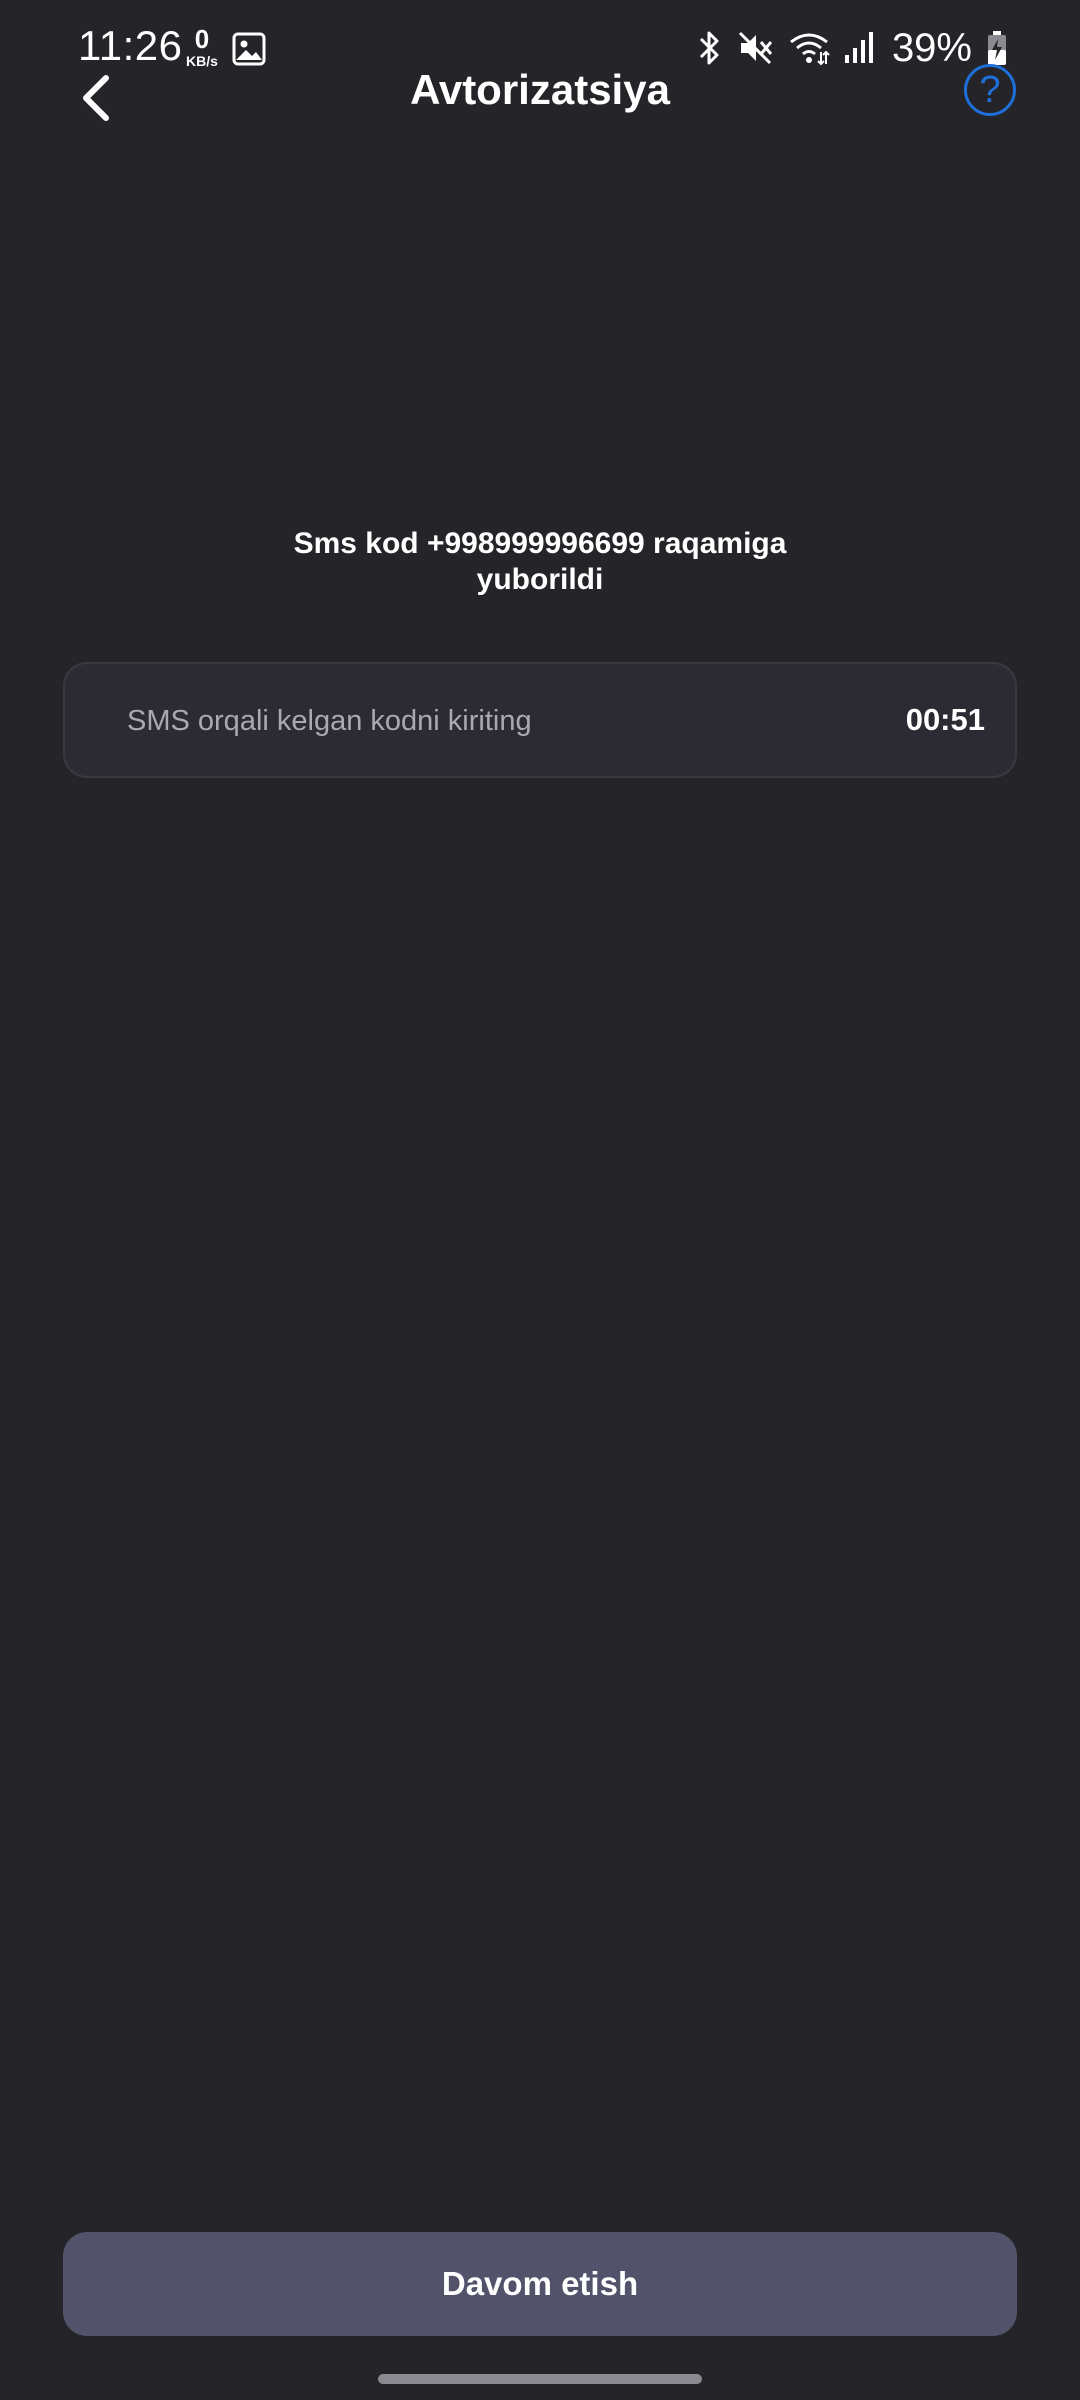  I want to click on continue-button: Davom etish, so click(540, 2284).